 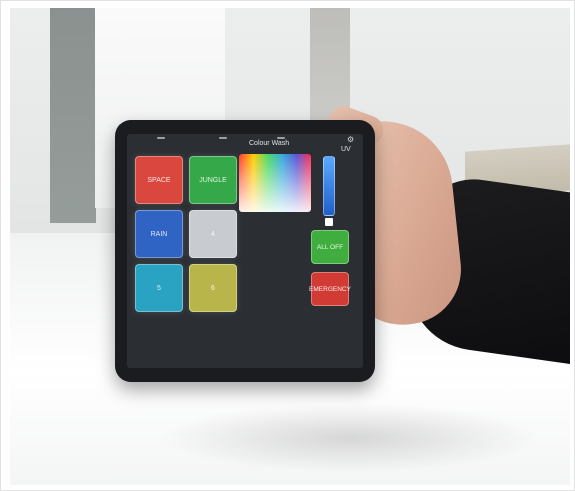 What do you see at coordinates (346, 149) in the screenshot?
I see `uv-label: UV` at bounding box center [346, 149].